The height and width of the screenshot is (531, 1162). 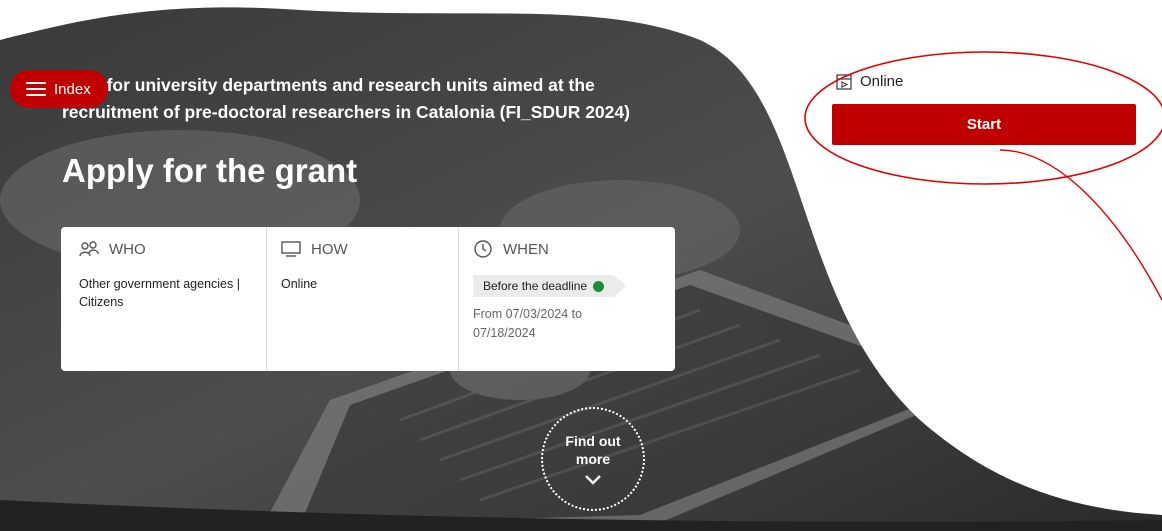 What do you see at coordinates (210, 170) in the screenshot?
I see `page-title: Apply for the grant` at bounding box center [210, 170].